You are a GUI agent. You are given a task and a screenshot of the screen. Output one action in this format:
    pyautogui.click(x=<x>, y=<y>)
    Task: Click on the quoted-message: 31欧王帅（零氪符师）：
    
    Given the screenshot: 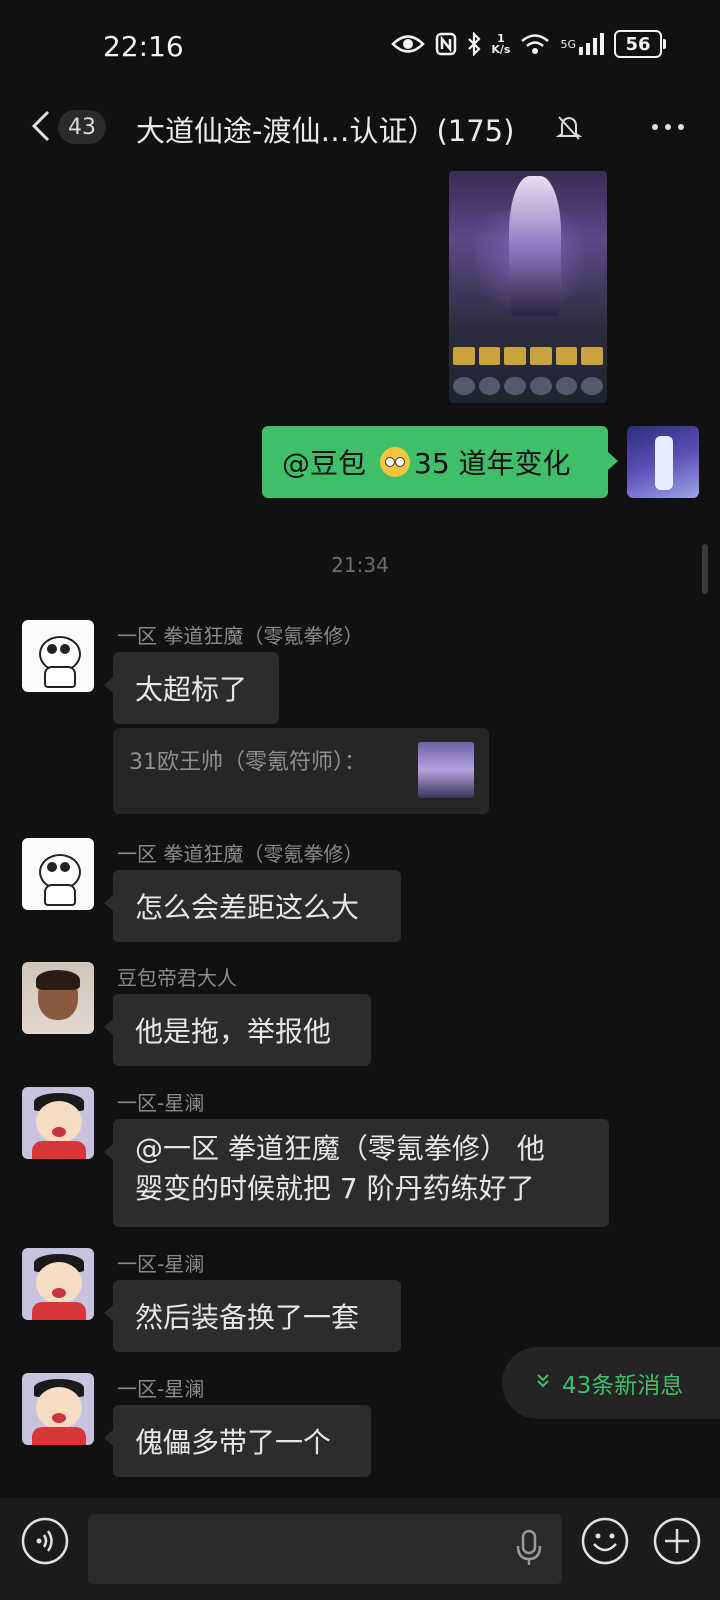 What is the action you would take?
    pyautogui.click(x=301, y=771)
    